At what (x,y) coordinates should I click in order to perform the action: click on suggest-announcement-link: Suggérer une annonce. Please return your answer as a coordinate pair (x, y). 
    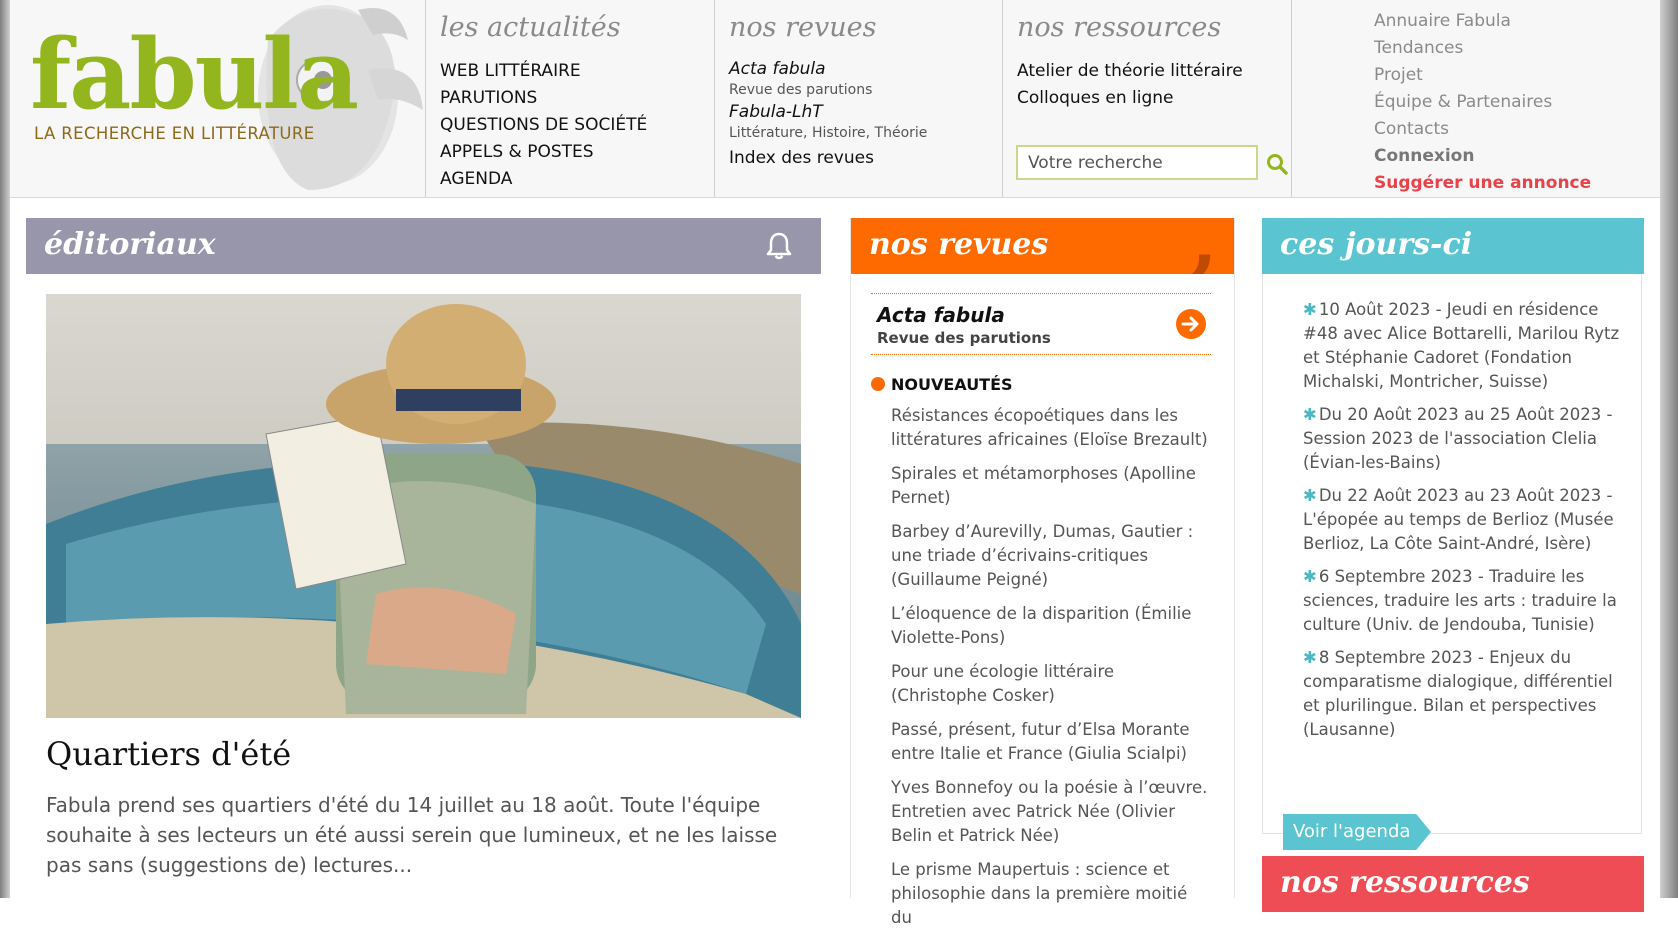
    Looking at the image, I should click on (1482, 183).